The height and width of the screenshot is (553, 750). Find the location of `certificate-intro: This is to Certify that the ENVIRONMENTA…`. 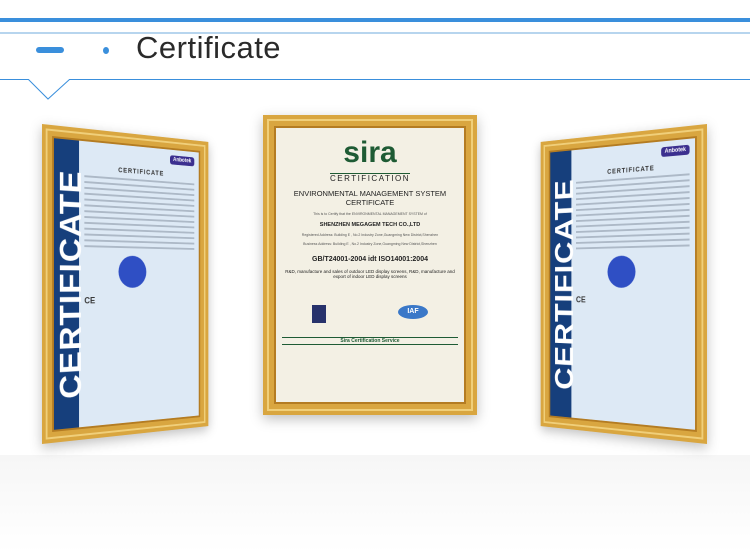

certificate-intro: This is to Certify that the ENVIRONMENTA… is located at coordinates (370, 214).